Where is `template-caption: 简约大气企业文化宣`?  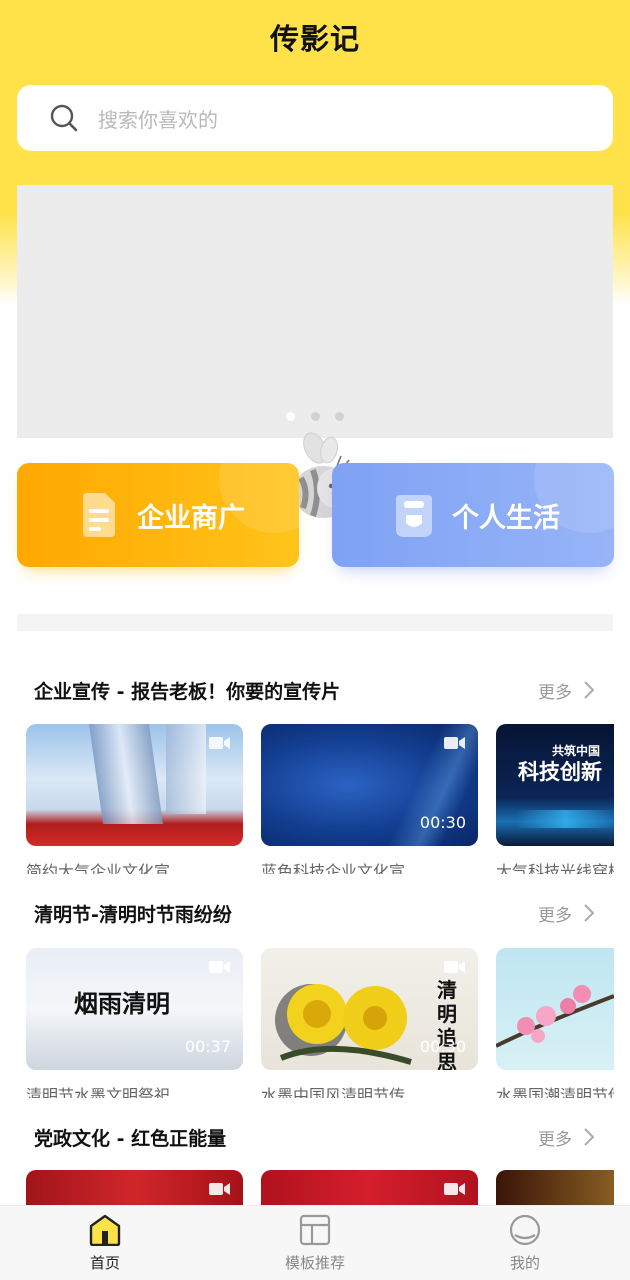
template-caption: 简约大气企业文化宣 is located at coordinates (98, 868).